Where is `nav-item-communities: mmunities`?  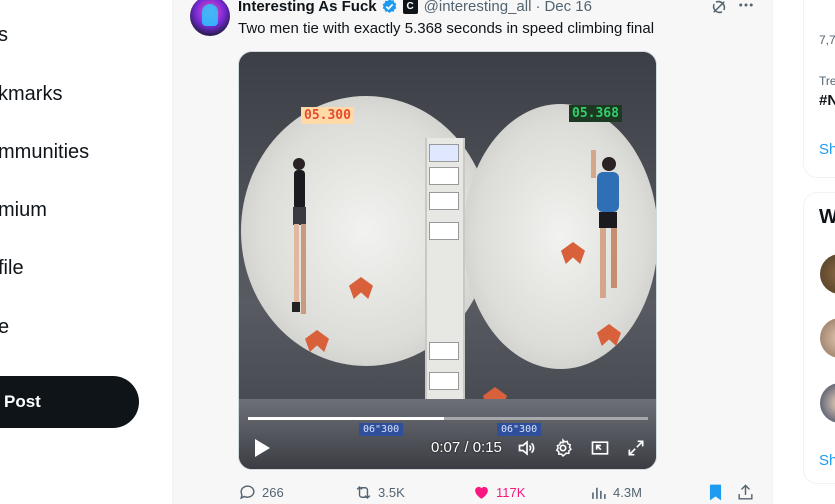 nav-item-communities: mmunities is located at coordinates (44, 152).